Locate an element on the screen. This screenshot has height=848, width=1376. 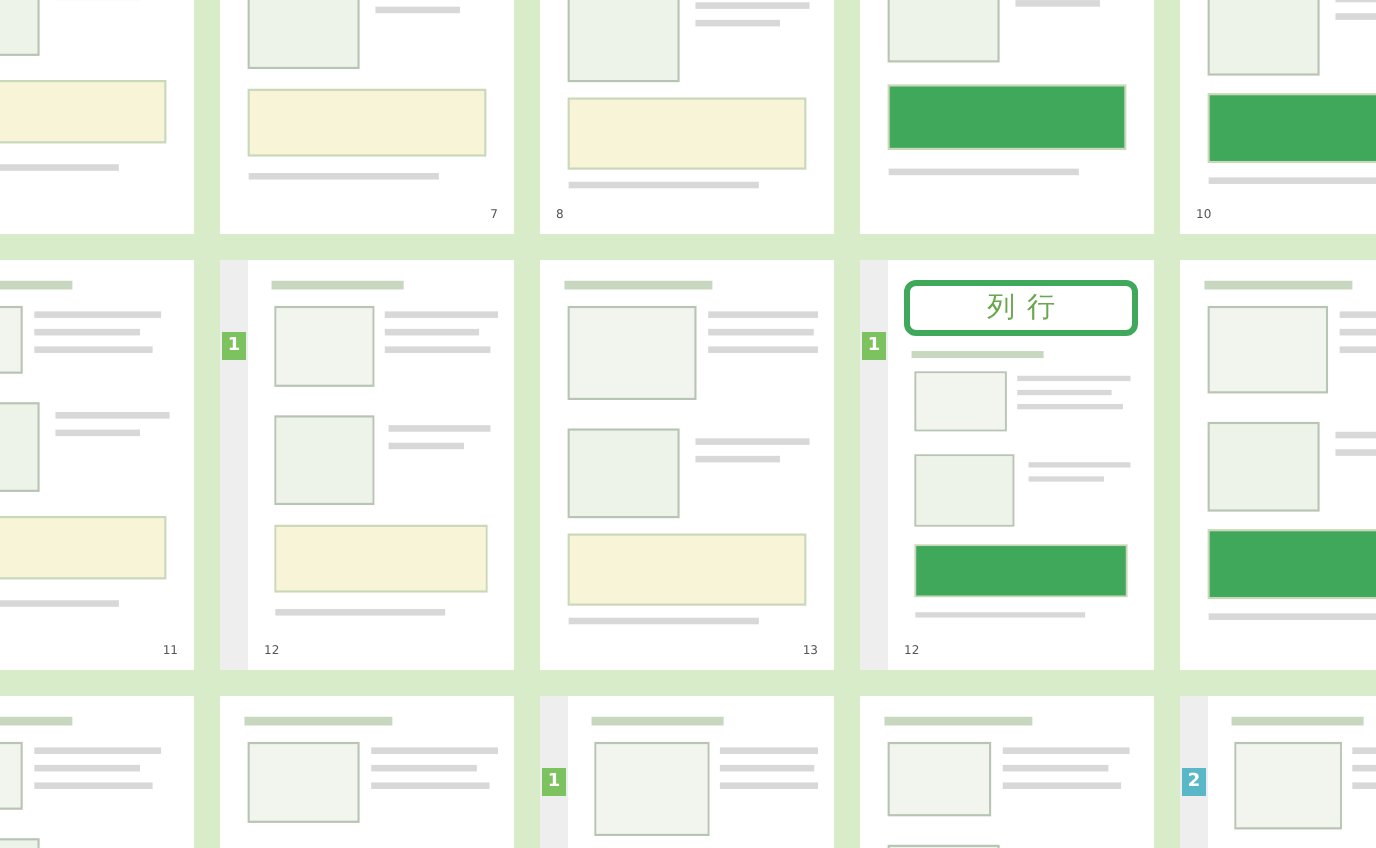
large-character: 列 is located at coordinates (1001, 308).